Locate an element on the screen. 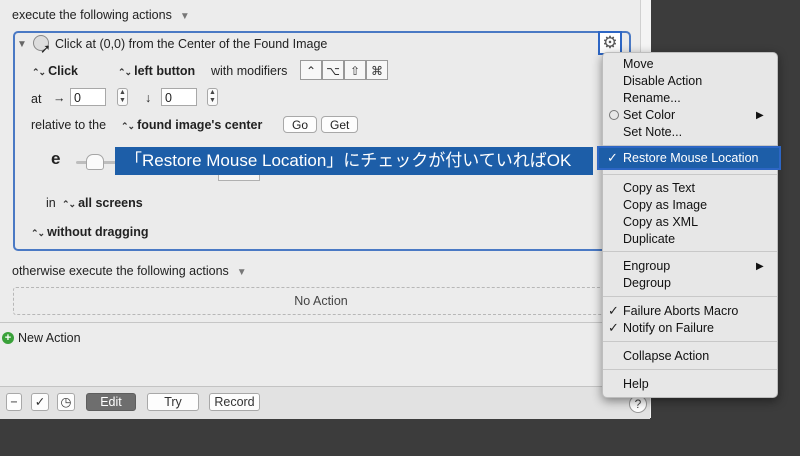 The width and height of the screenshot is (800, 456). x-offset-field: 0 is located at coordinates (88, 97).